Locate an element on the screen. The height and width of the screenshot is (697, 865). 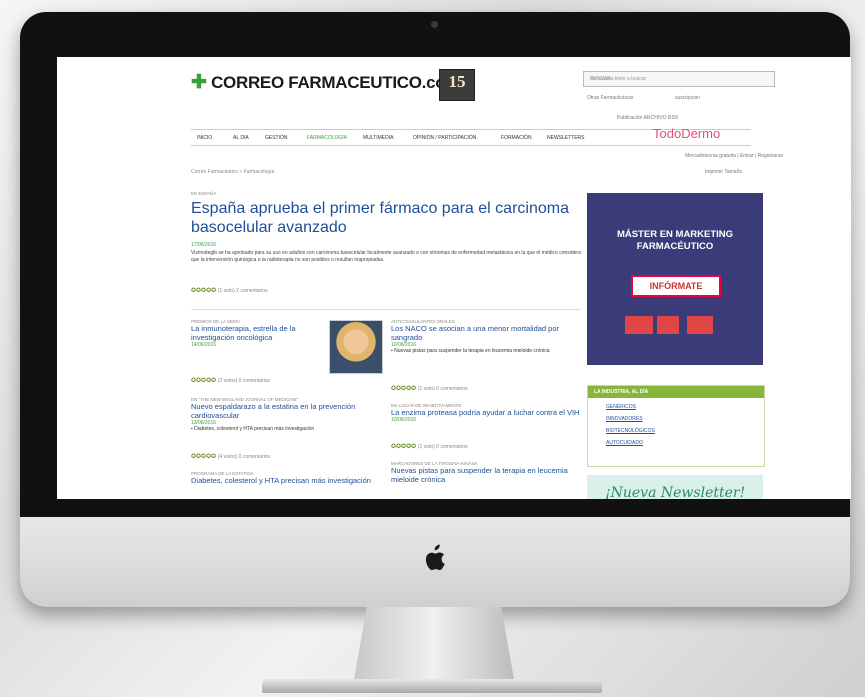
story-rating: ✪✪✪✪✪ (4 votos) 0 comentarios is located at coordinates (230, 456).